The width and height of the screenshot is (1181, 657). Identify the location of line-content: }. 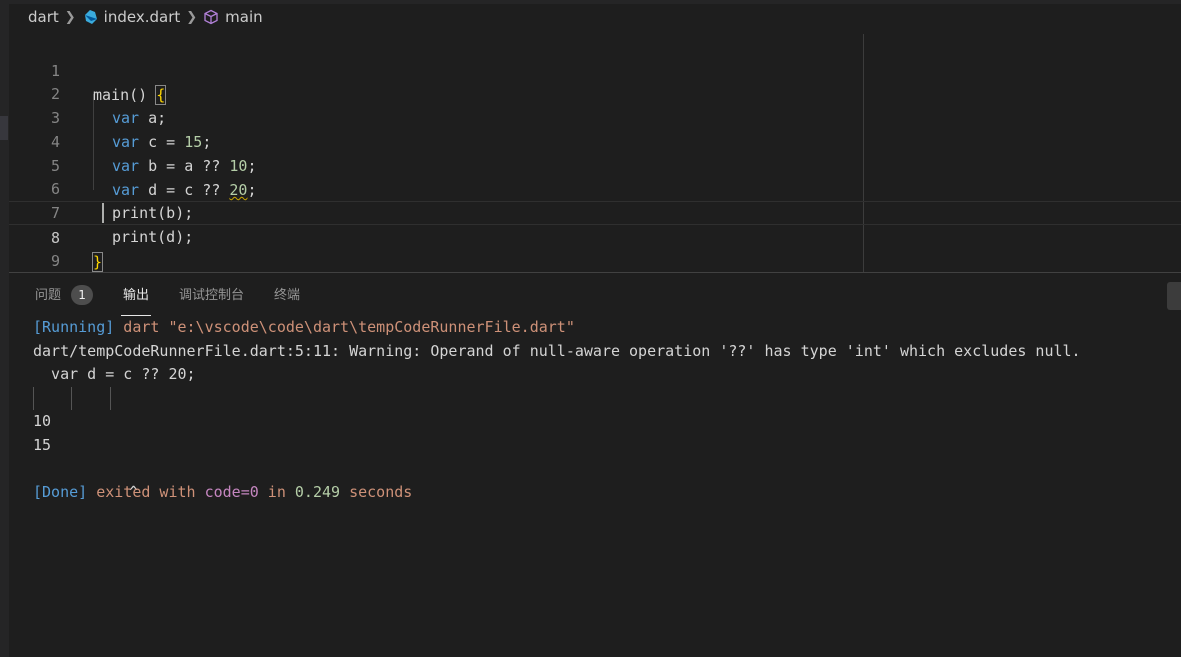
(97, 262).